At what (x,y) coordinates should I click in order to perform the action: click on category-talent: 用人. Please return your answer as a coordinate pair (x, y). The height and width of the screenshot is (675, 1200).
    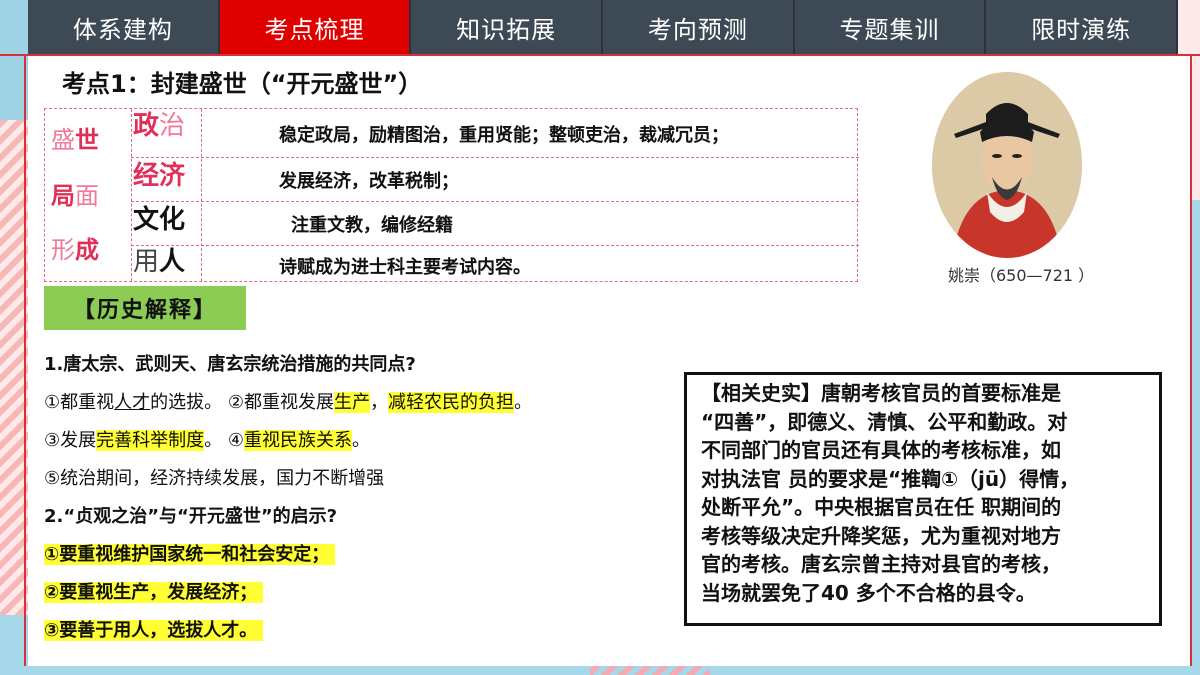
    Looking at the image, I should click on (159, 262).